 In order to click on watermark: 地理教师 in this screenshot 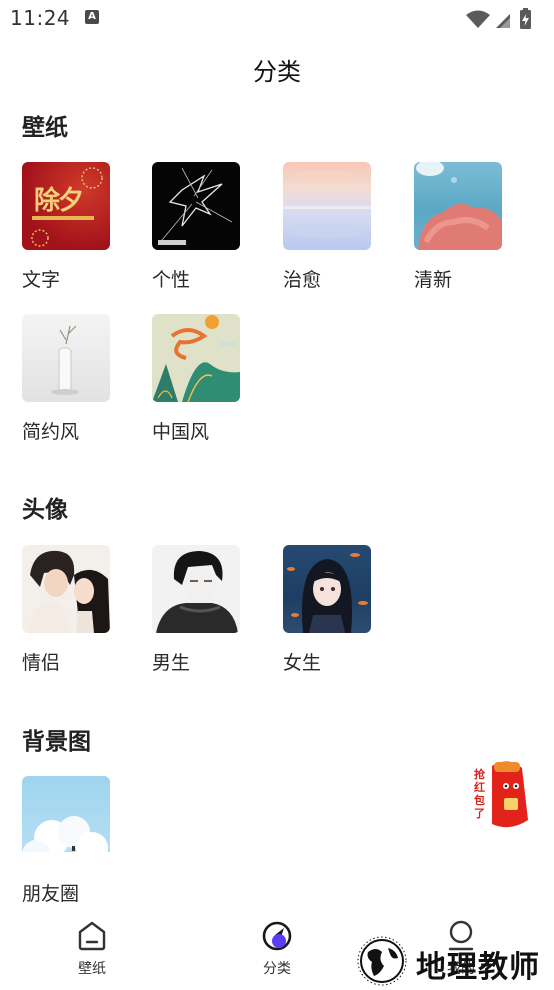, I will do `click(452, 961)`.